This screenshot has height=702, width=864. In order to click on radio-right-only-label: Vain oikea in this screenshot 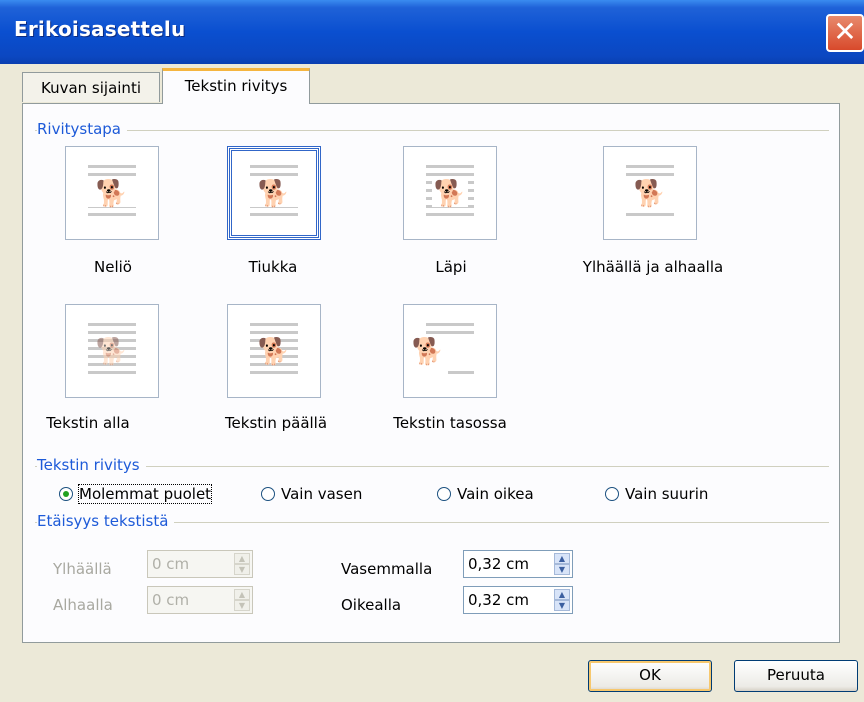, I will do `click(495, 494)`.